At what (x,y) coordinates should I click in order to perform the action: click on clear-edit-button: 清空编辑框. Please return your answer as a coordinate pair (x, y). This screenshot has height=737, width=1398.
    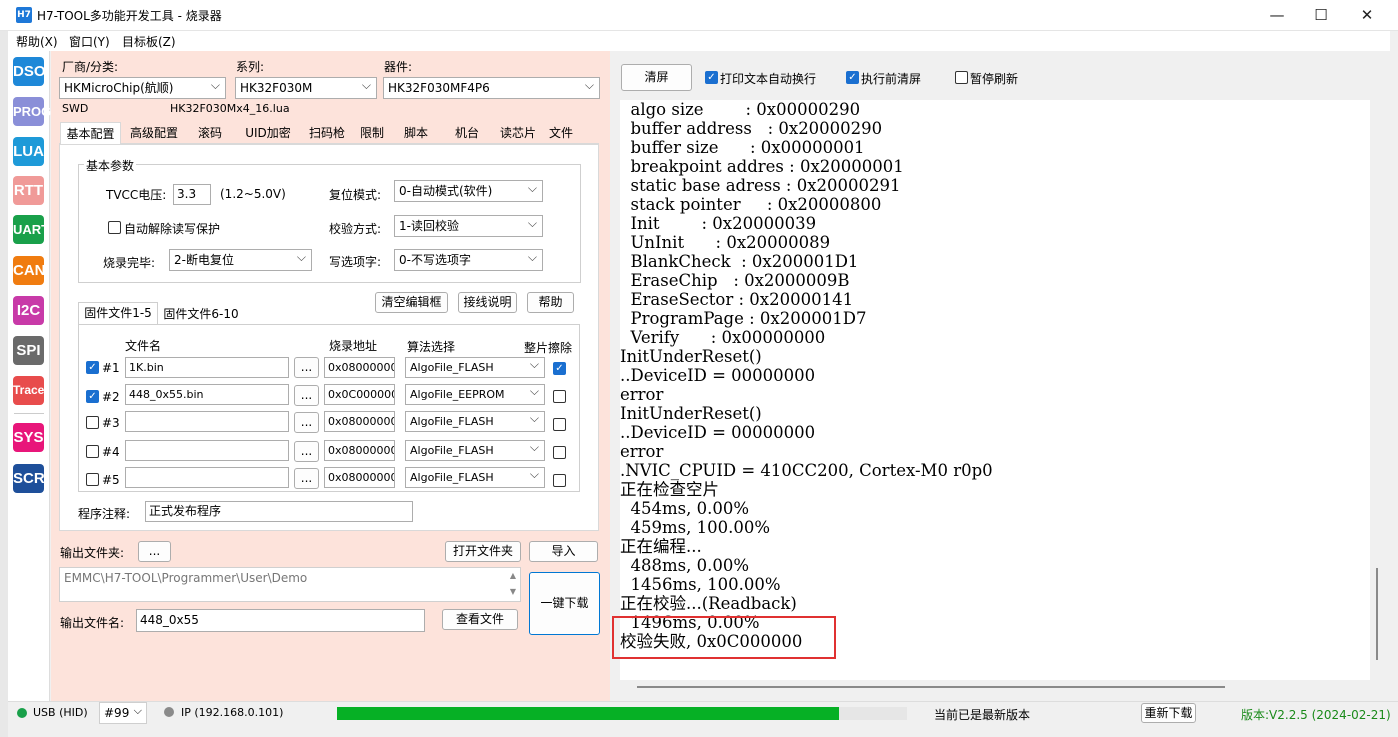
    Looking at the image, I should click on (411, 302).